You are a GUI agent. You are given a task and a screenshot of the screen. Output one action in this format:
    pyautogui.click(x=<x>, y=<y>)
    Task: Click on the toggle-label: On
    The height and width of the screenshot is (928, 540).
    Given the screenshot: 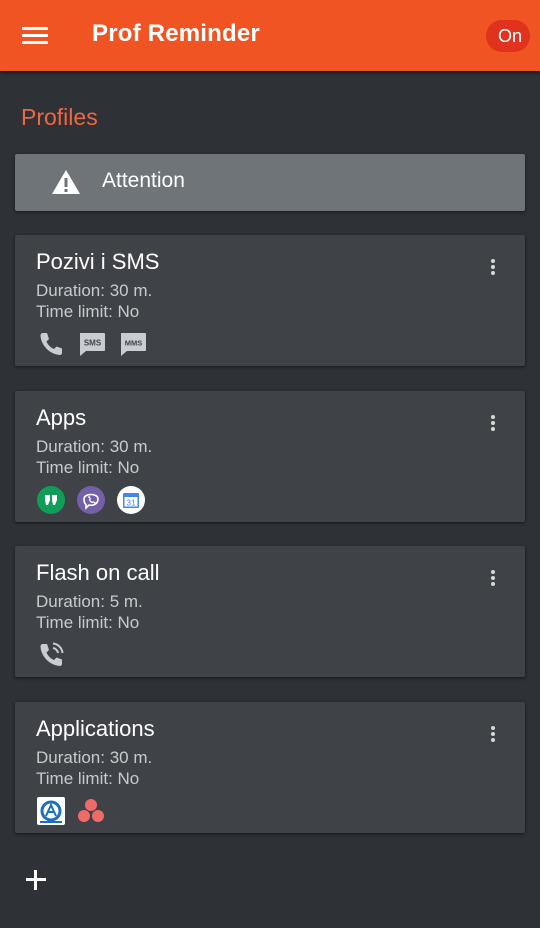 What is the action you would take?
    pyautogui.click(x=510, y=36)
    